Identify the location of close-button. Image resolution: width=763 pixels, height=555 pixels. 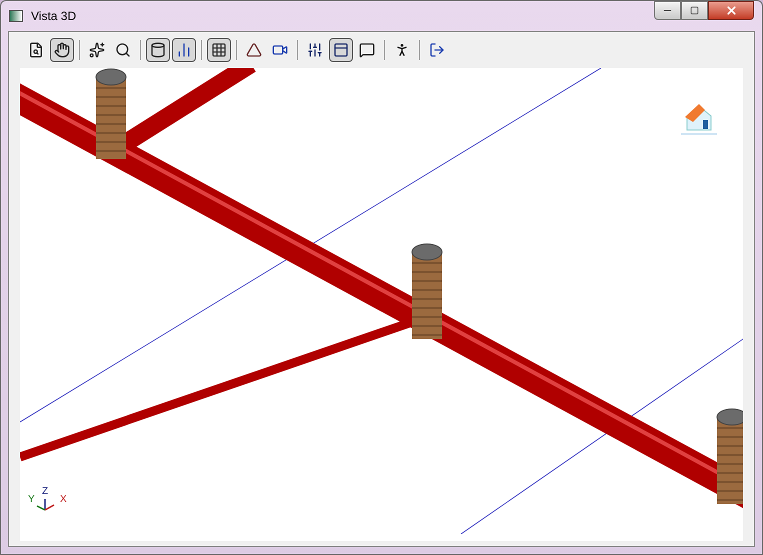
(731, 10).